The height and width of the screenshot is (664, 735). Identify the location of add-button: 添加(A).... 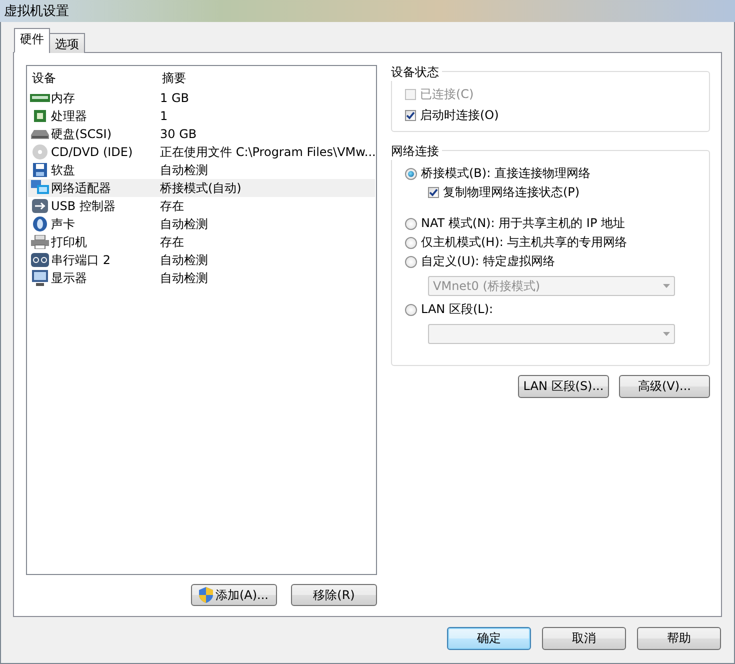
(234, 595).